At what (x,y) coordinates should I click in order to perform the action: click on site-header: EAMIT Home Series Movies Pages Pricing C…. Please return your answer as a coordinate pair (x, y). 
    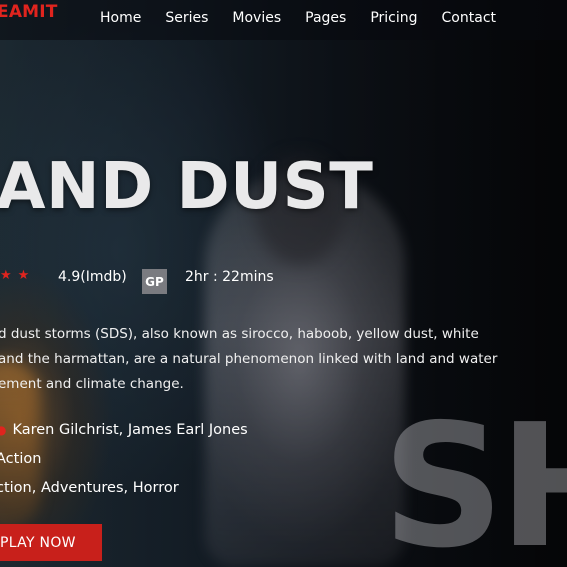
    Looking at the image, I should click on (283, 20).